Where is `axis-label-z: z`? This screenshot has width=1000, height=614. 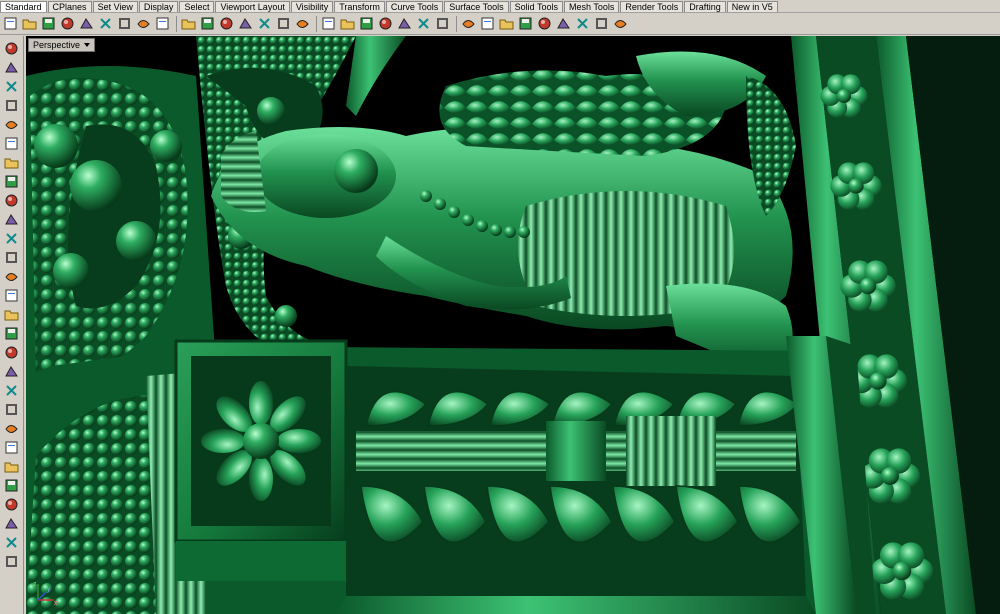
axis-label-z: z is located at coordinates (35, 584).